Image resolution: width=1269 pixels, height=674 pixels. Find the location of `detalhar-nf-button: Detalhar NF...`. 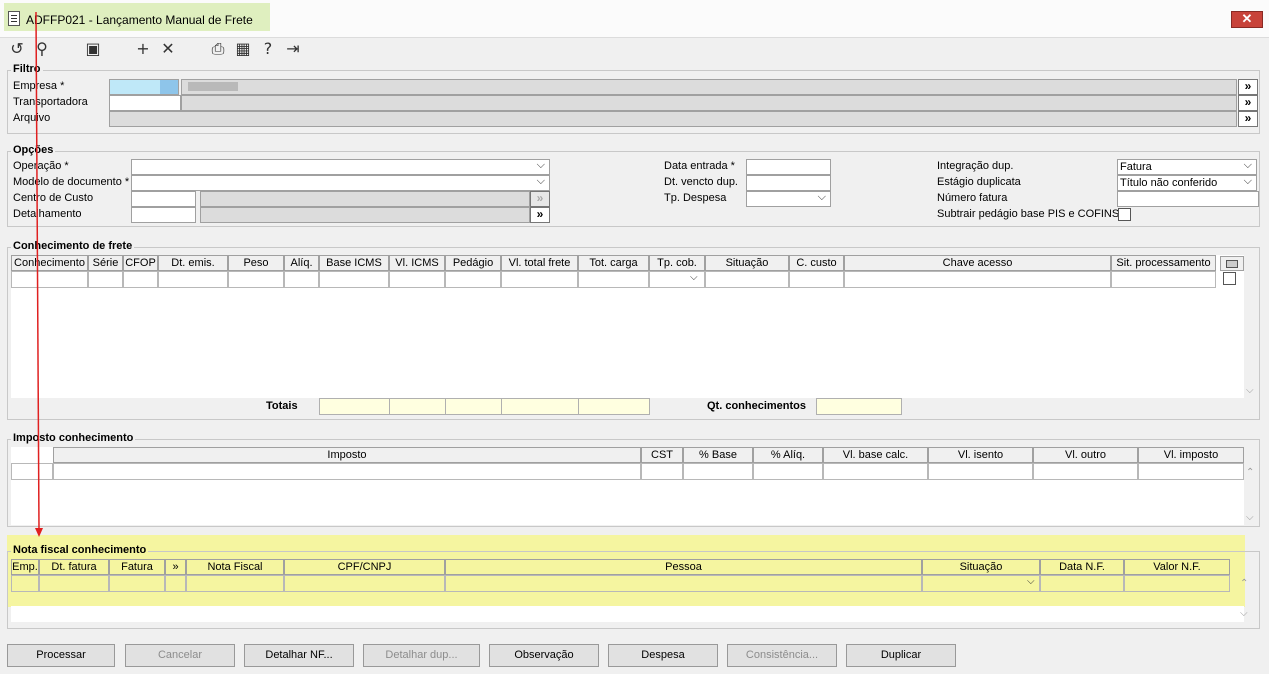

detalhar-nf-button: Detalhar NF... is located at coordinates (299, 655).